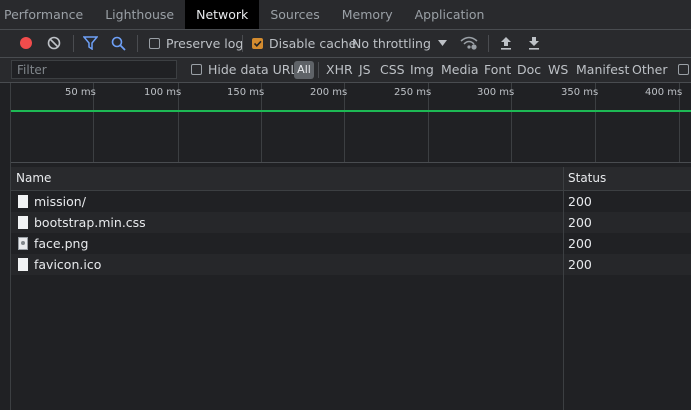 The image size is (691, 410). What do you see at coordinates (460, 70) in the screenshot?
I see `type-filter-media: Media` at bounding box center [460, 70].